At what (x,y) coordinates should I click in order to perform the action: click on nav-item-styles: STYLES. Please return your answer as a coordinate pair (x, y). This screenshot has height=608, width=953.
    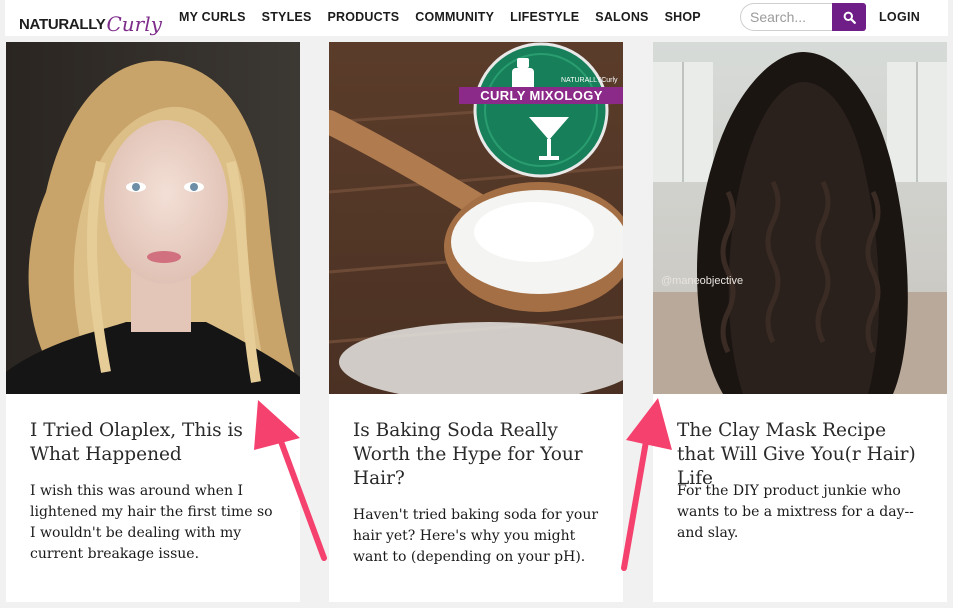
    Looking at the image, I should click on (287, 17).